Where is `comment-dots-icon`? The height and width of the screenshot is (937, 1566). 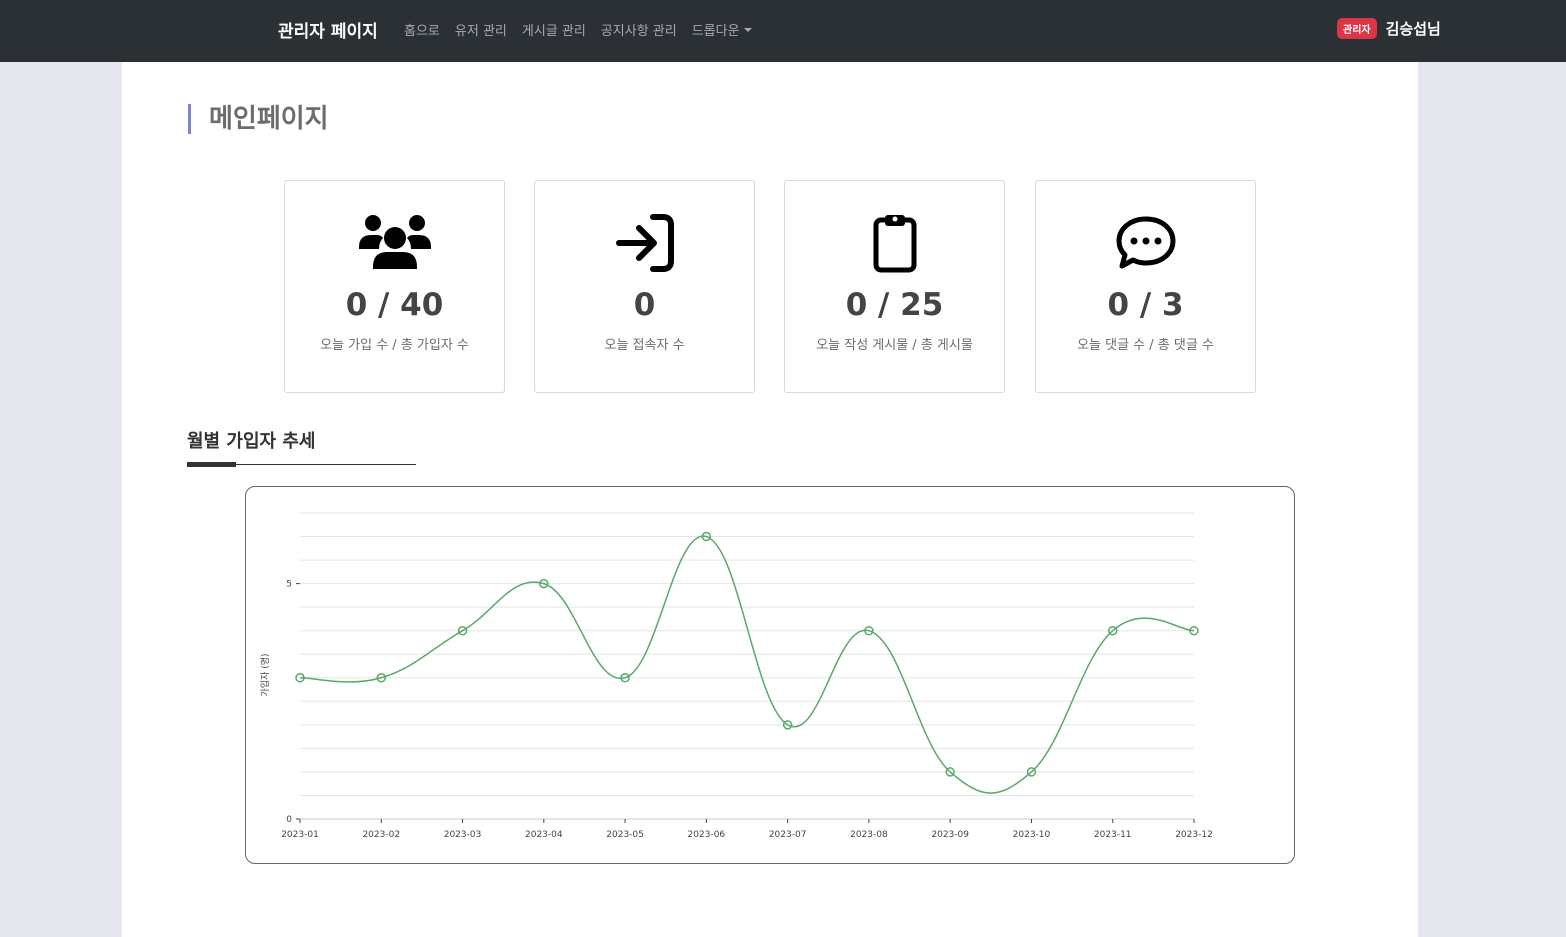 comment-dots-icon is located at coordinates (1145, 243).